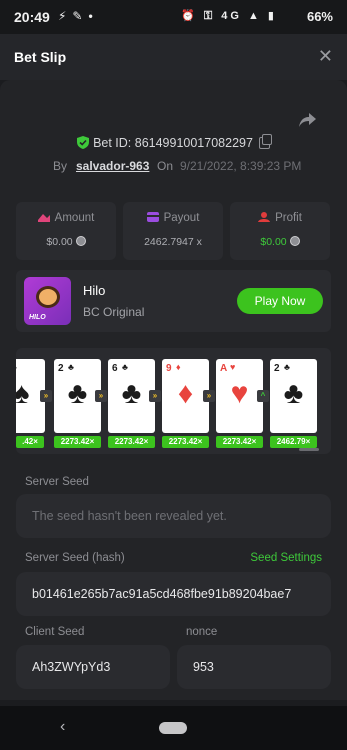  What do you see at coordinates (280, 231) in the screenshot?
I see `profit-stat: Profit $0.00` at bounding box center [280, 231].